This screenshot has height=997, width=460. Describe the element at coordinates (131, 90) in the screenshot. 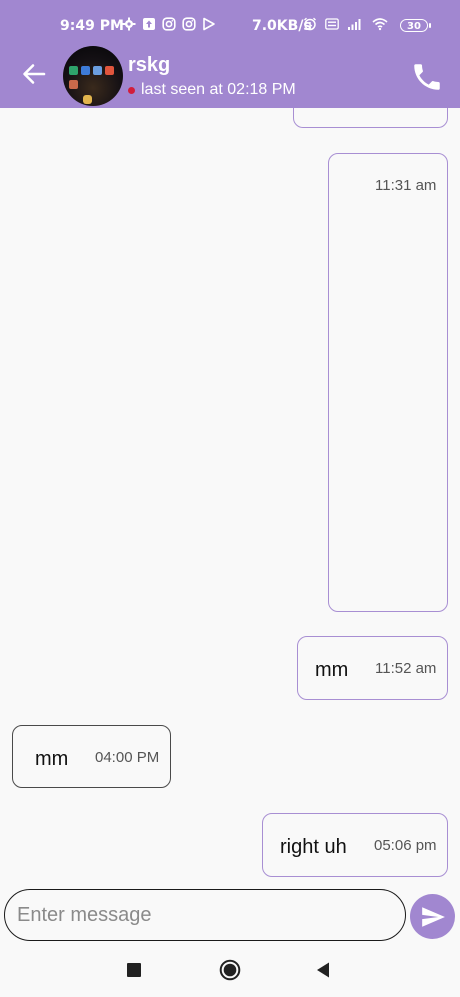

I see `online-dot` at that location.